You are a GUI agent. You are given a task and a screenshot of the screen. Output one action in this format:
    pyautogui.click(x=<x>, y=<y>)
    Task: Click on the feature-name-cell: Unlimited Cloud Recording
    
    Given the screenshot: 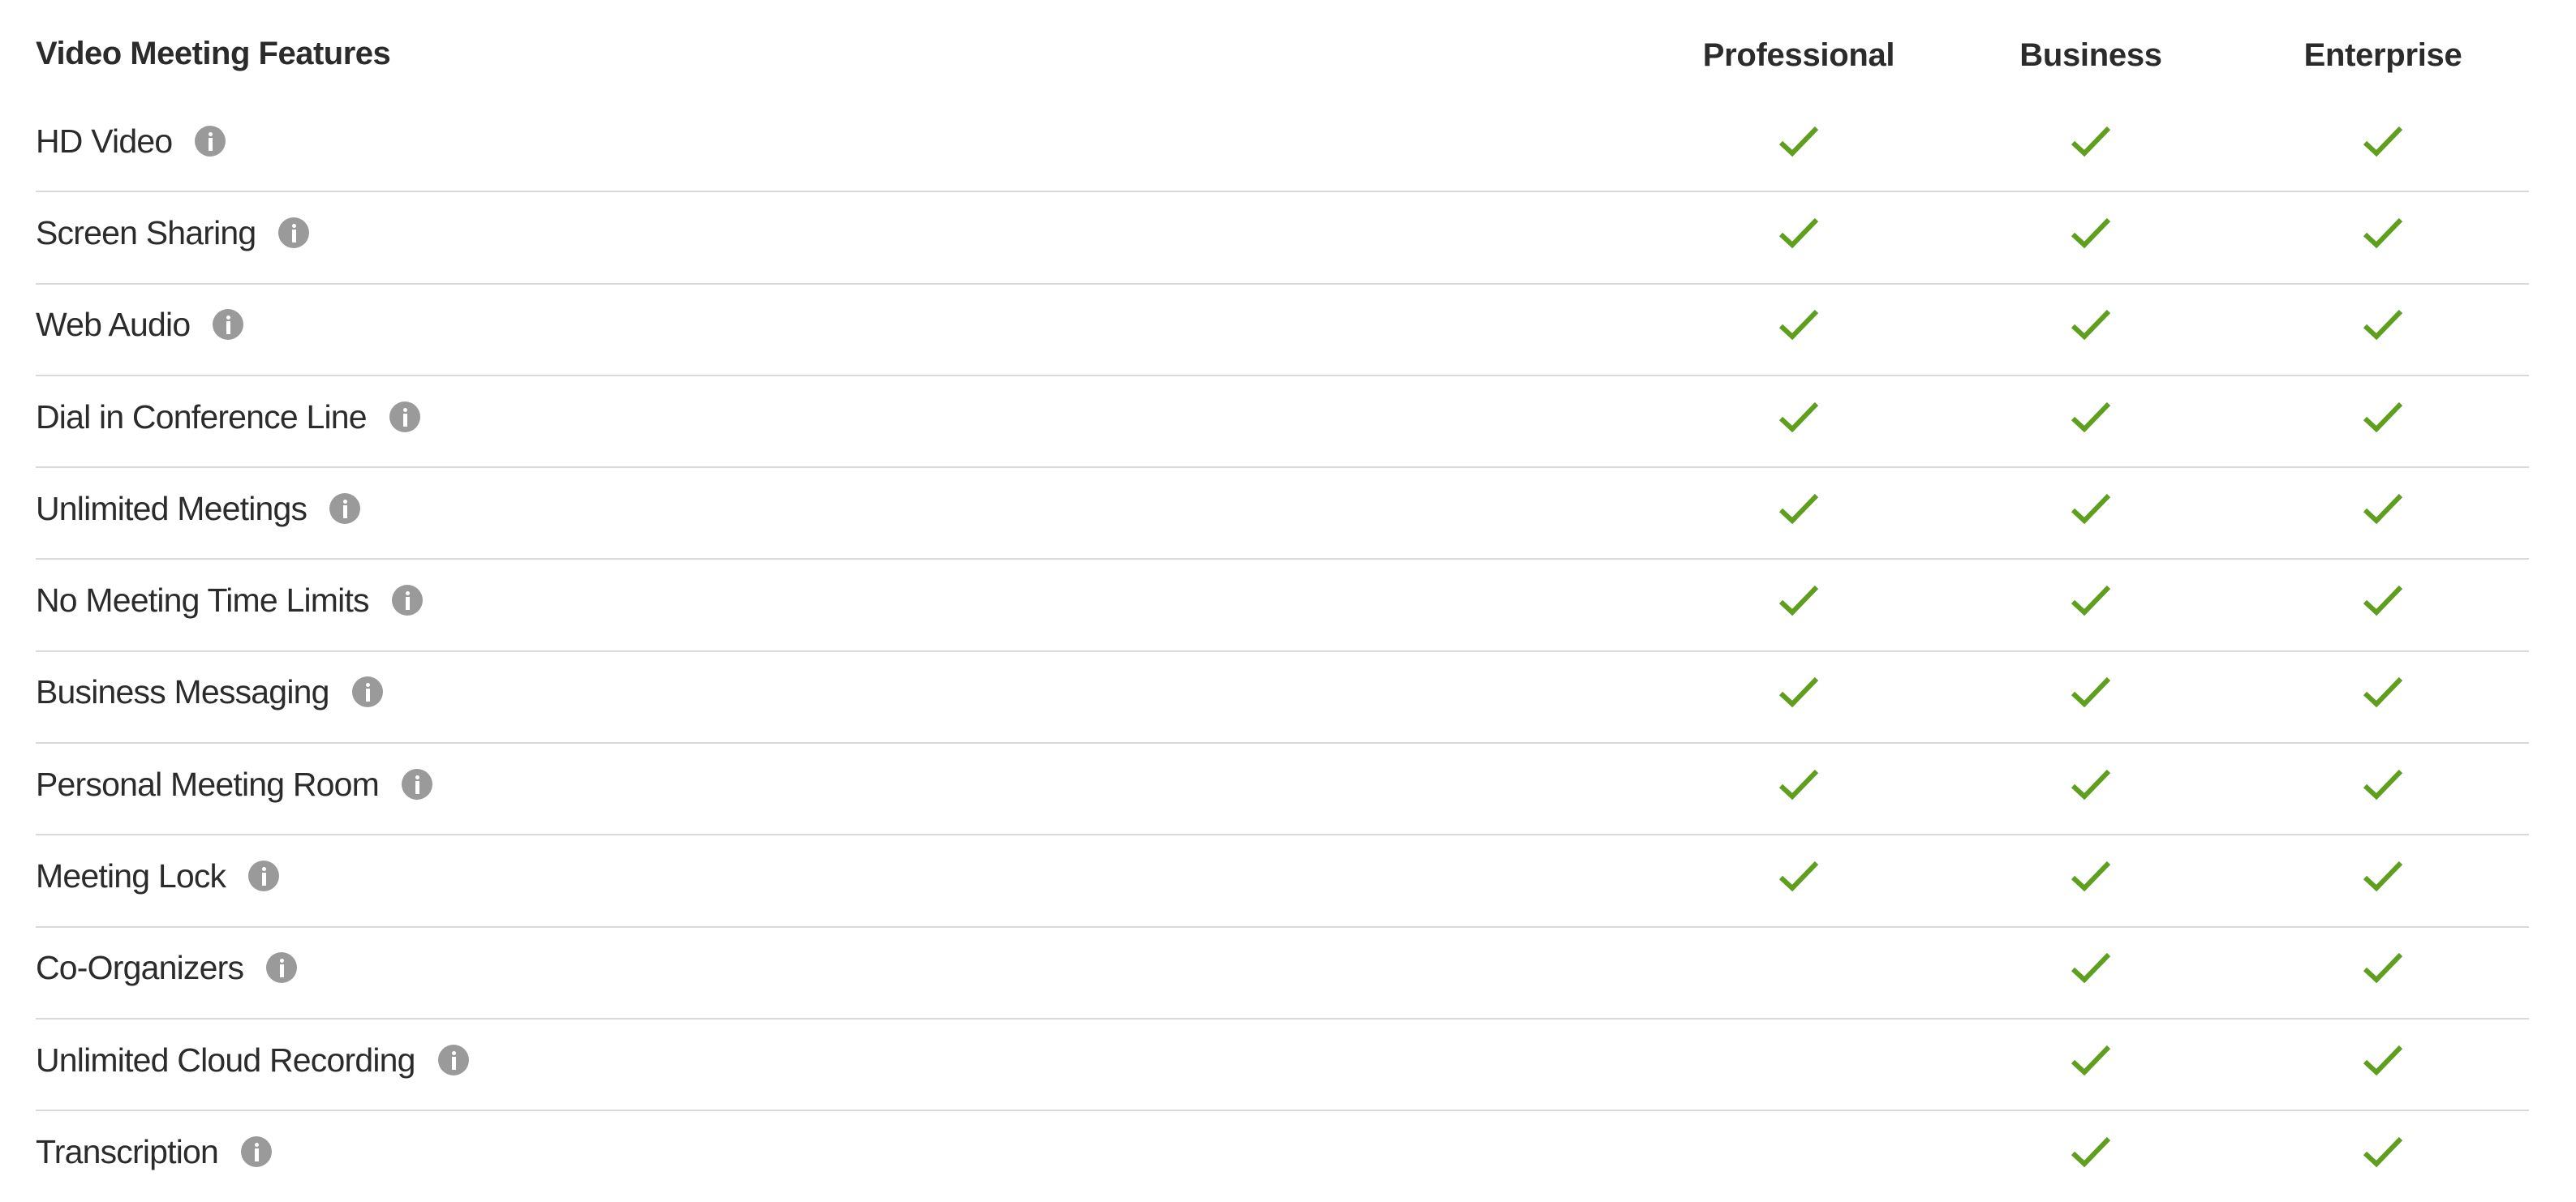 What is the action you would take?
    pyautogui.click(x=252, y=1060)
    